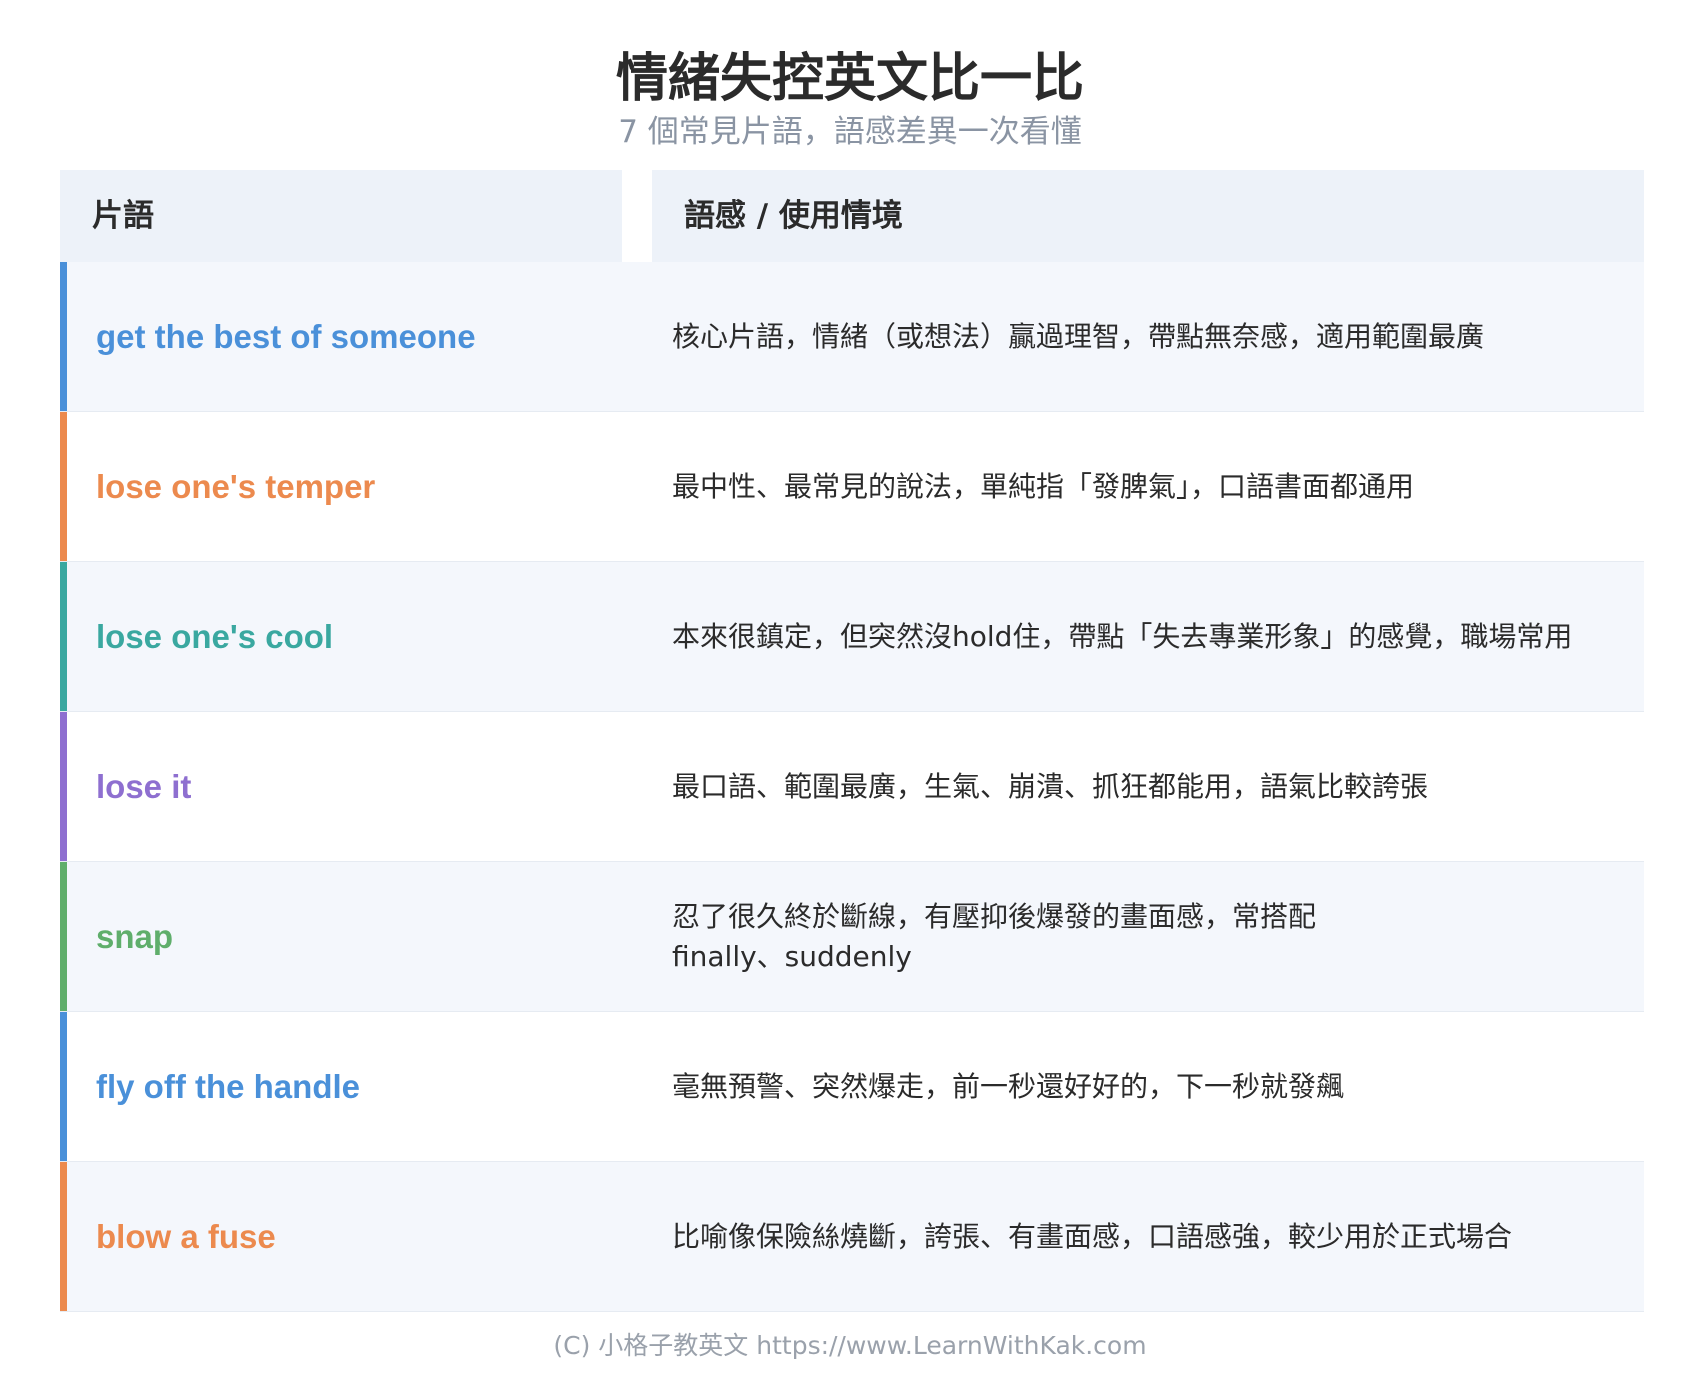  Describe the element at coordinates (1122, 636) in the screenshot. I see `nuance-line: 本來很鎮定，但突然沒hold住，帶點「失去專業形象」的感覺，職場常用` at that location.